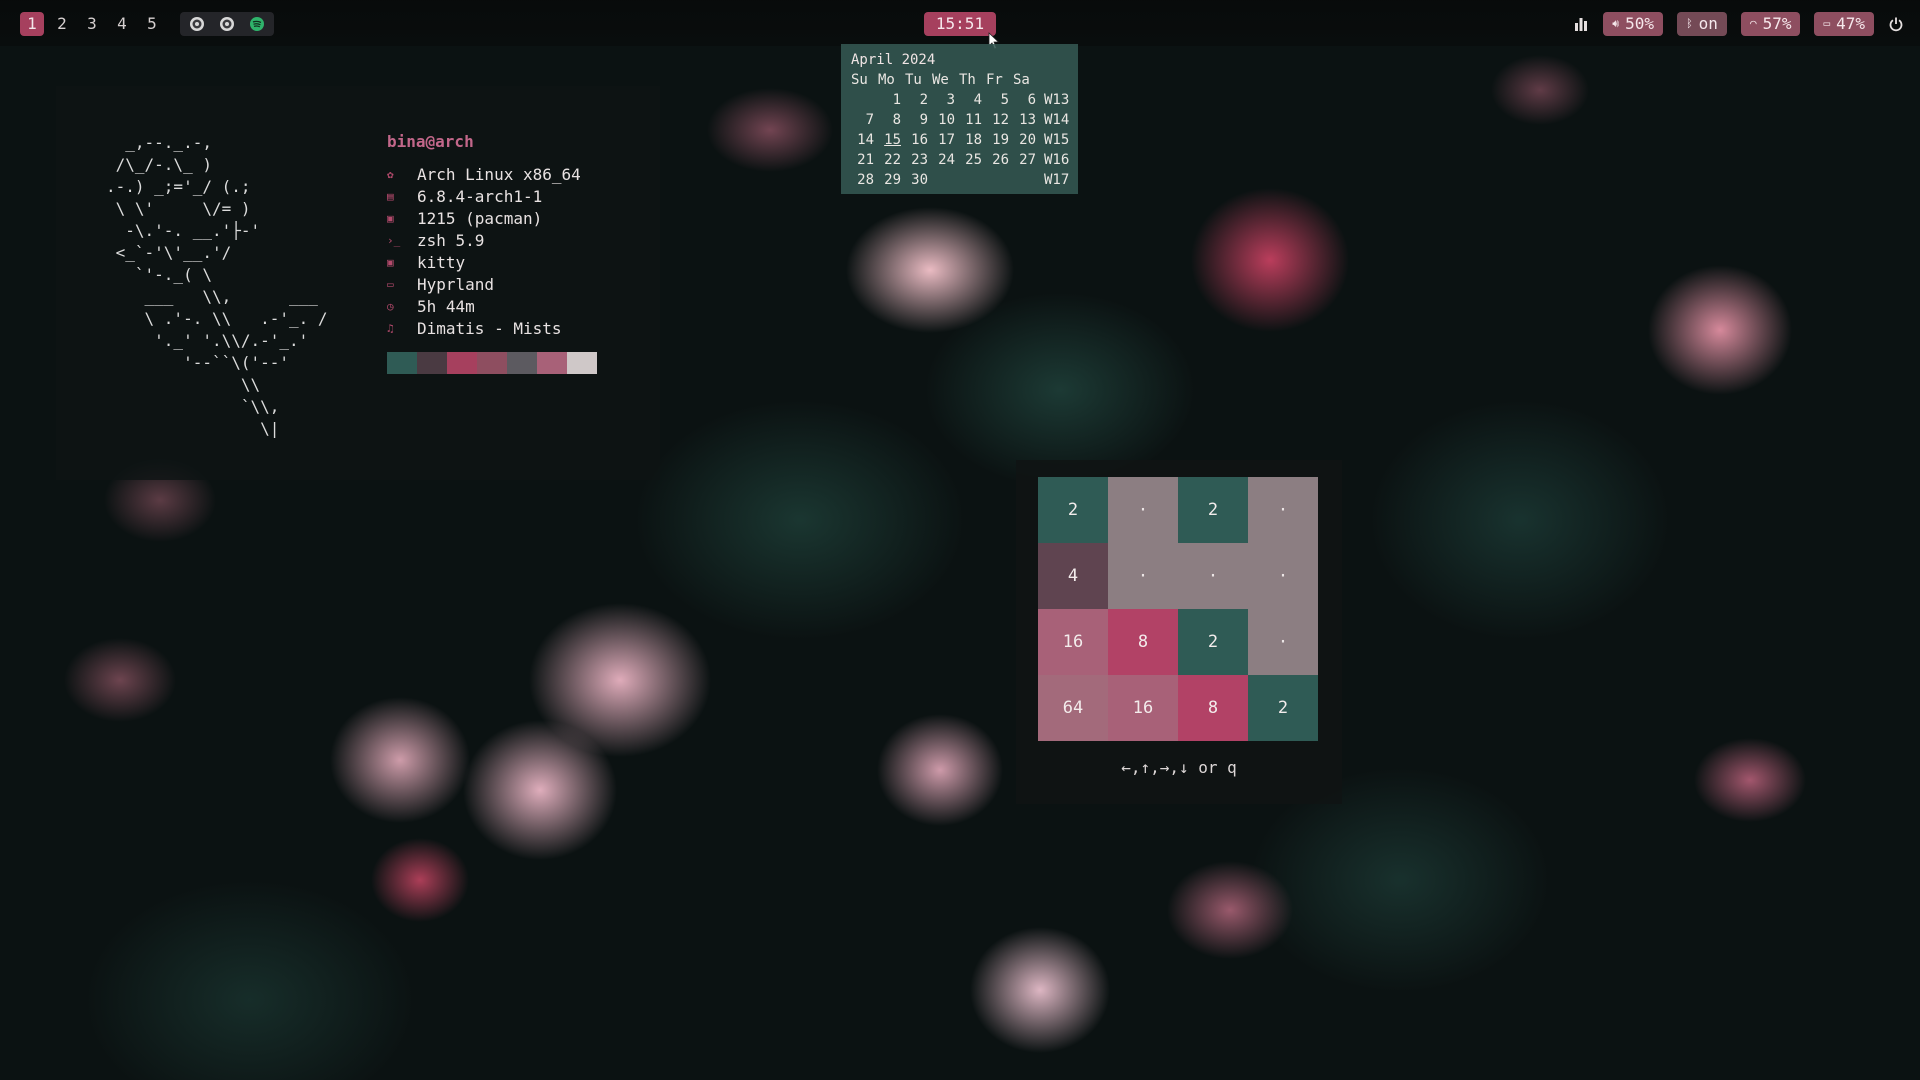  What do you see at coordinates (1057, 180) in the screenshot?
I see `week-number: W17` at bounding box center [1057, 180].